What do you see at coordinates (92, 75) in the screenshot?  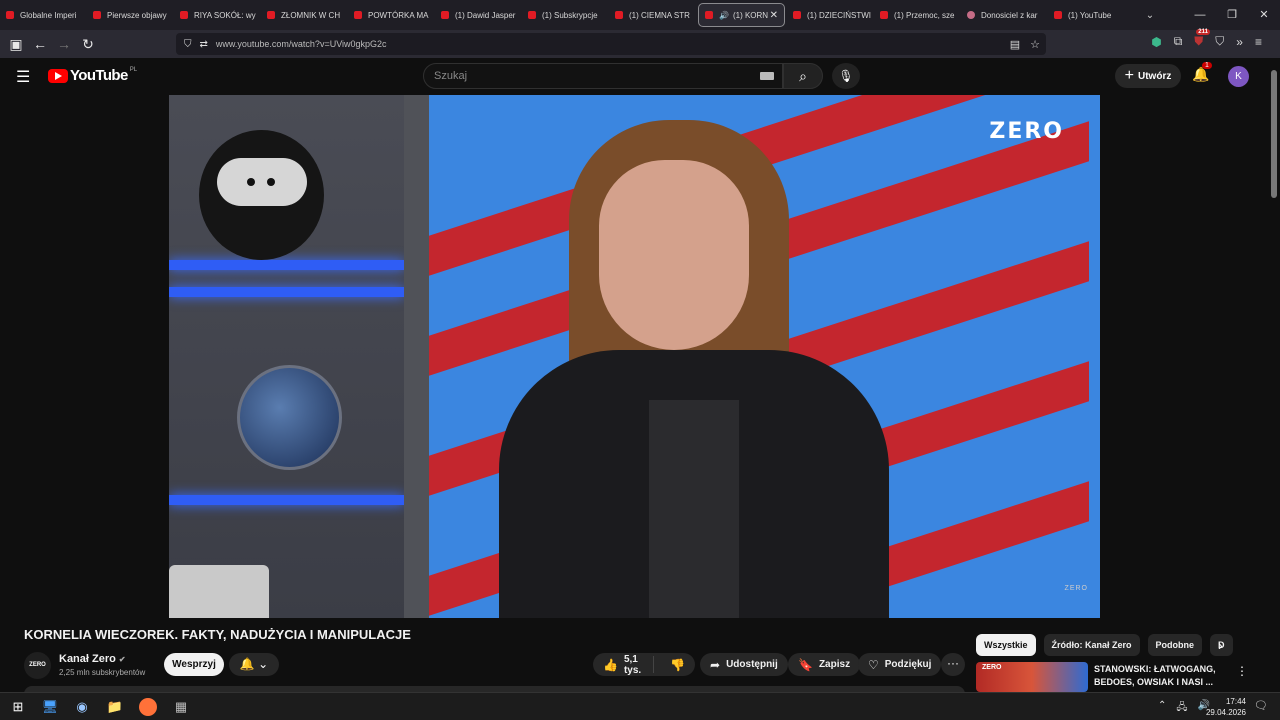 I see `youtube-logo: YouTube PL` at bounding box center [92, 75].